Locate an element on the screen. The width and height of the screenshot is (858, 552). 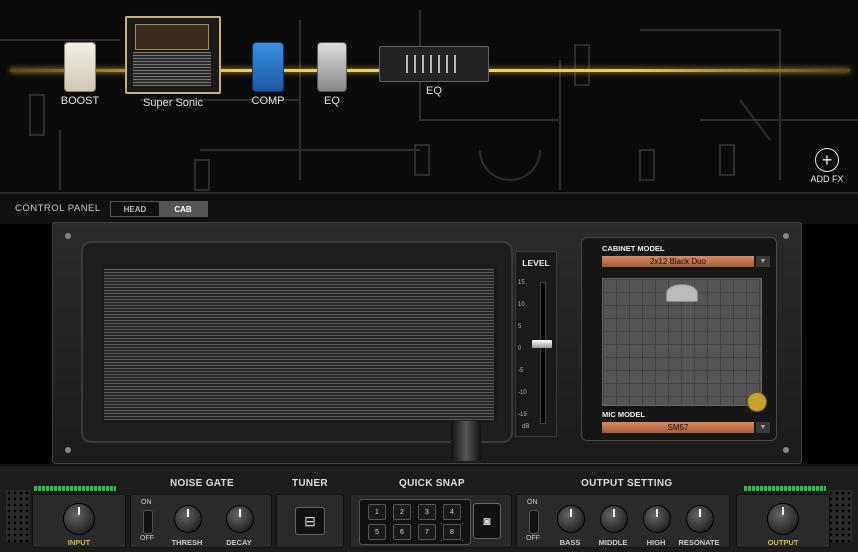
noise-gate-section: ON OFF THRESH DECAY is located at coordinates (201, 521).